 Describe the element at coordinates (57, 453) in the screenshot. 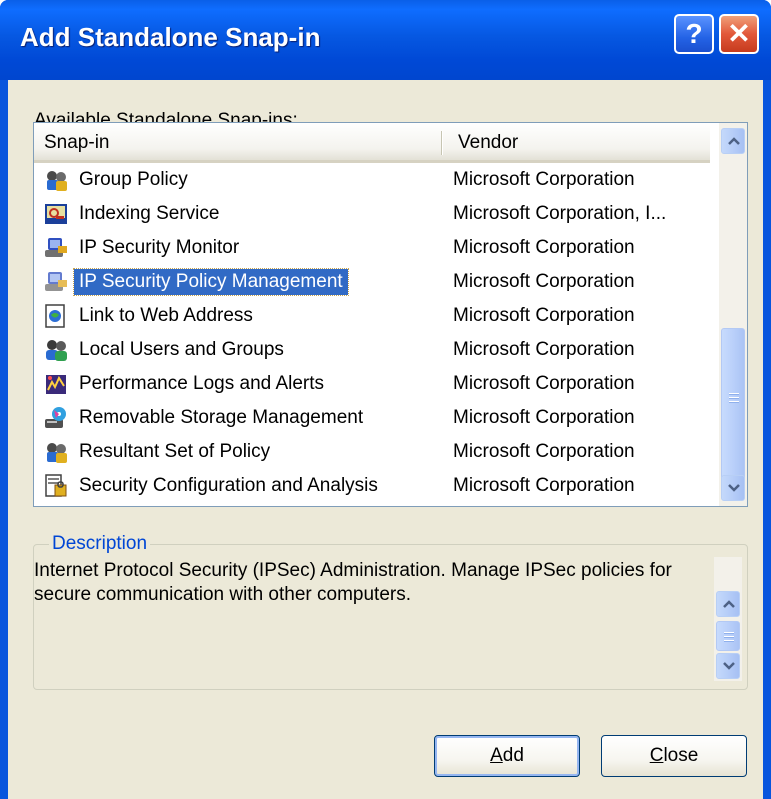

I see `resultant-set-policy-icon` at that location.